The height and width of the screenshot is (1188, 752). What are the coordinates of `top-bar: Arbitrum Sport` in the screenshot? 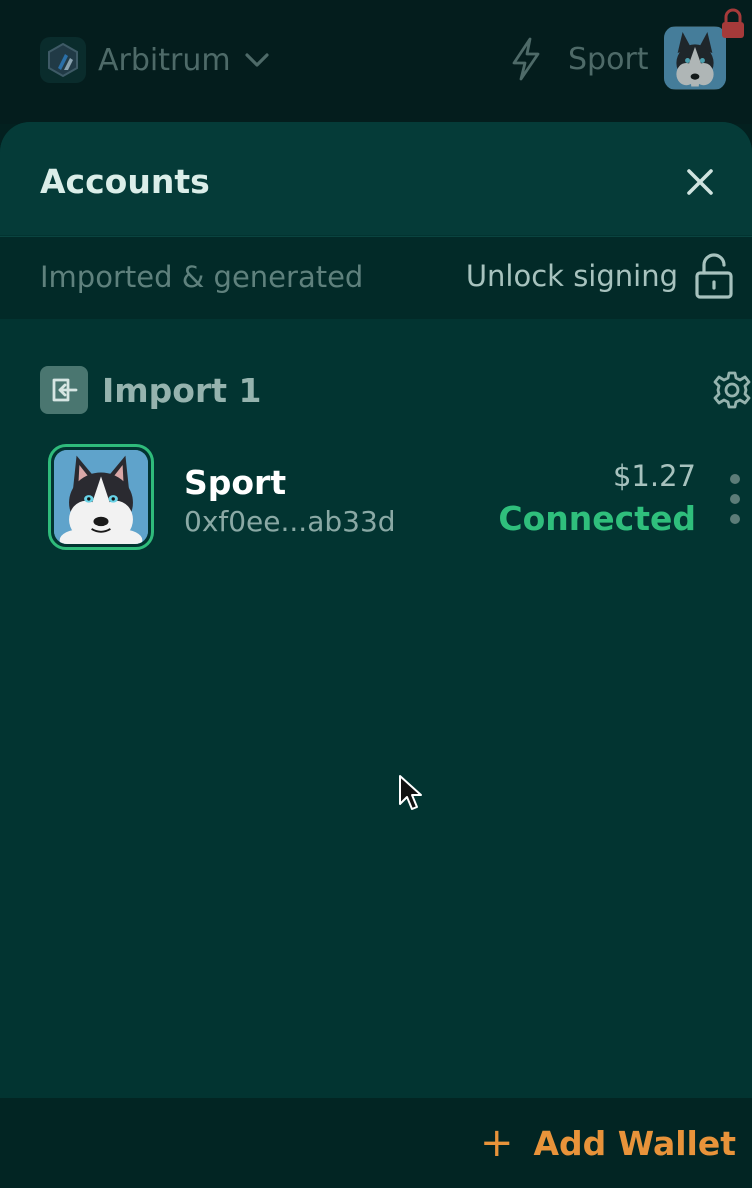 It's located at (376, 62).